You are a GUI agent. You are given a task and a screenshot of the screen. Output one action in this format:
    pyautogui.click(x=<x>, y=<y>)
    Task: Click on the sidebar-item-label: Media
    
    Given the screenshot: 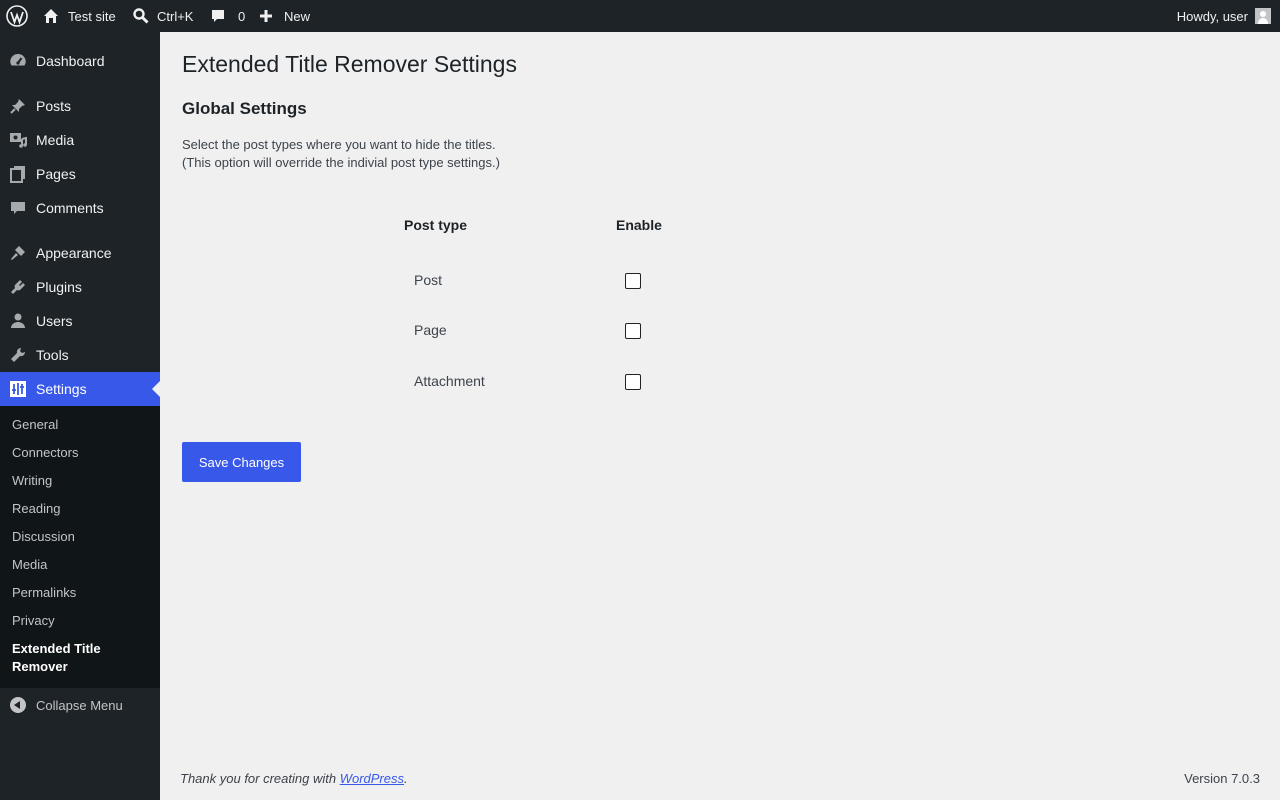 What is the action you would take?
    pyautogui.click(x=55, y=140)
    